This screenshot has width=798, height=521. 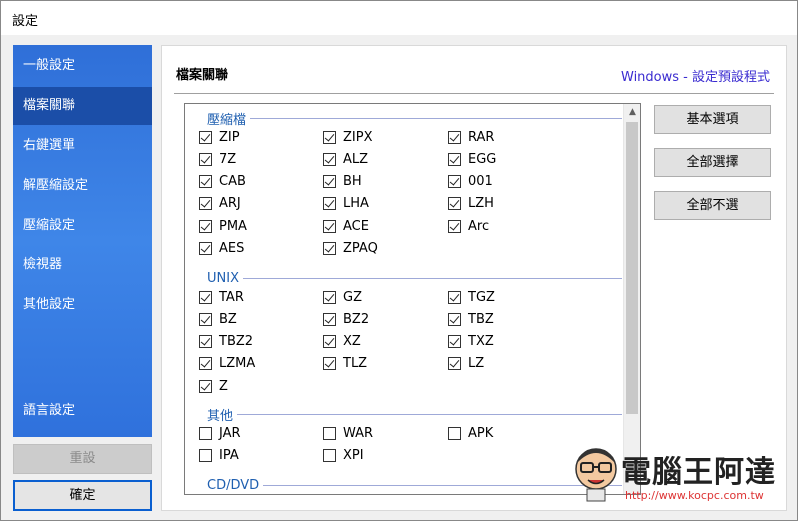 What do you see at coordinates (348, 137) in the screenshot?
I see `checkbox-item: ZIPX` at bounding box center [348, 137].